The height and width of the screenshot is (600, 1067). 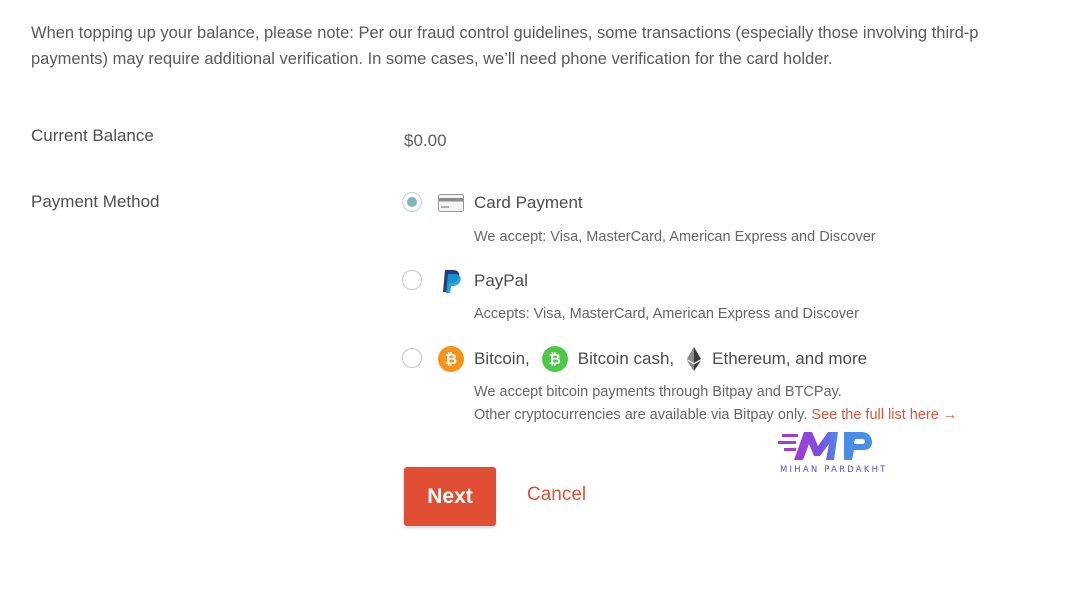 What do you see at coordinates (502, 358) in the screenshot?
I see `bitcoin-label: Bitcoin,` at bounding box center [502, 358].